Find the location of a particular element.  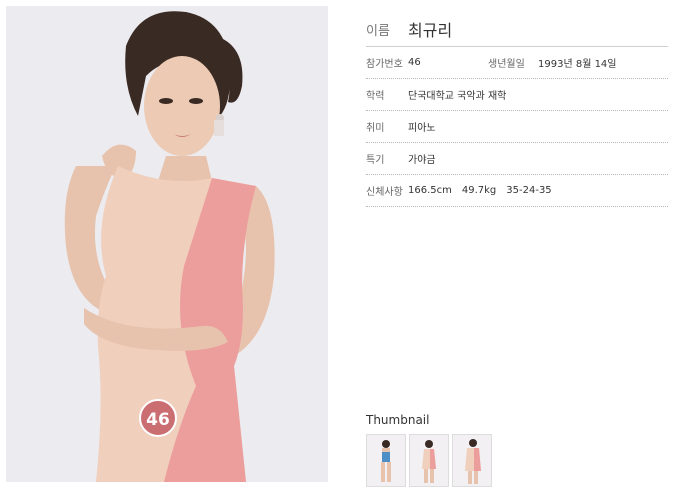

hobby-row: 취미 피아노 is located at coordinates (517, 127).